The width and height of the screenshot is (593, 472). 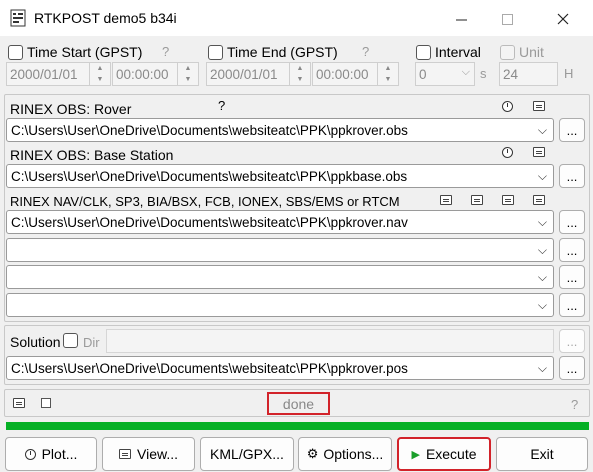 What do you see at coordinates (458, 52) in the screenshot?
I see `interval-label: Interval` at bounding box center [458, 52].